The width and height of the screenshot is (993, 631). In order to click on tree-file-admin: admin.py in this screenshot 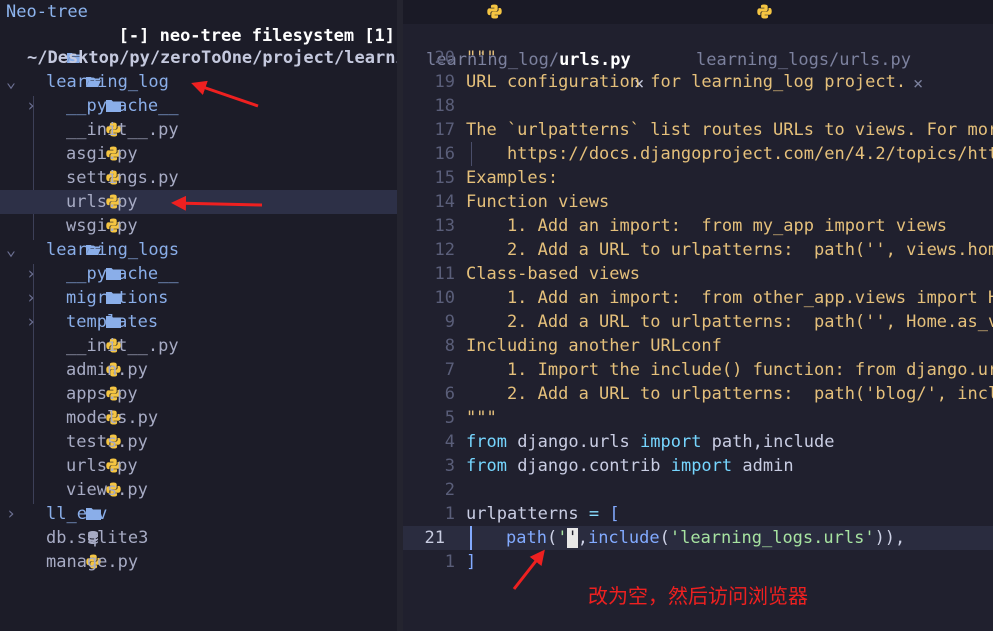, I will do `click(198, 370)`.